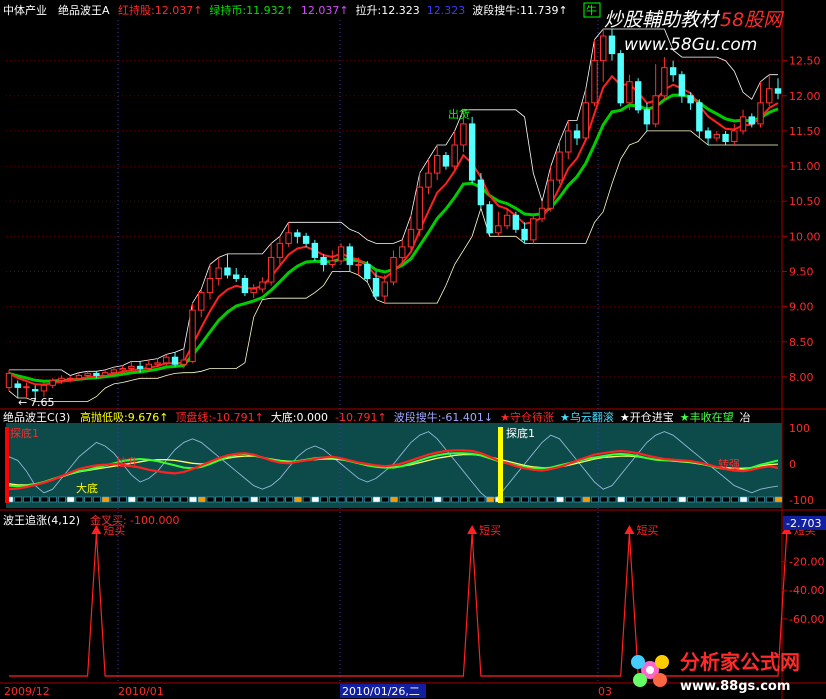  Describe the element at coordinates (7, 465) in the screenshot. I see `left-marker-bar` at that location.